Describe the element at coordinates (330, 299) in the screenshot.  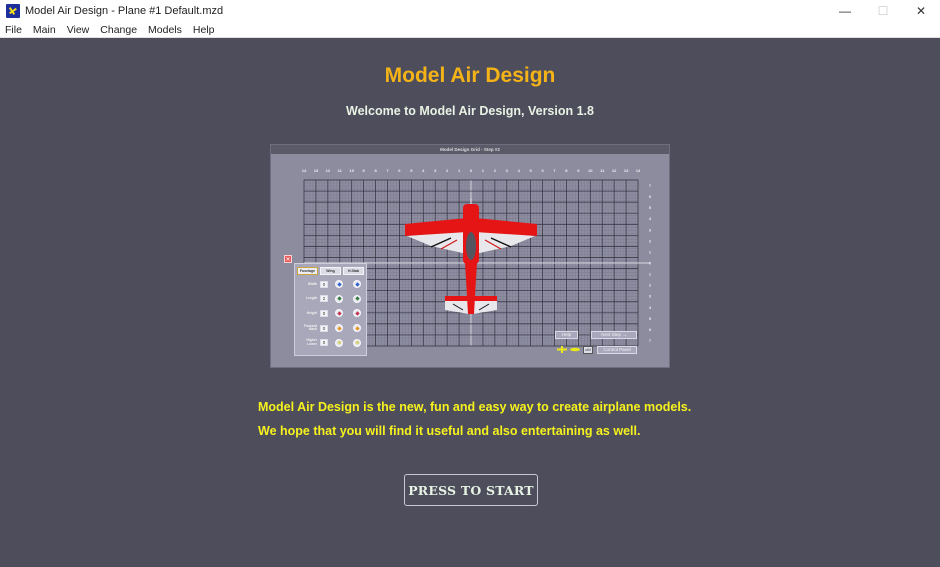
I see `panel-row: Length 2` at that location.